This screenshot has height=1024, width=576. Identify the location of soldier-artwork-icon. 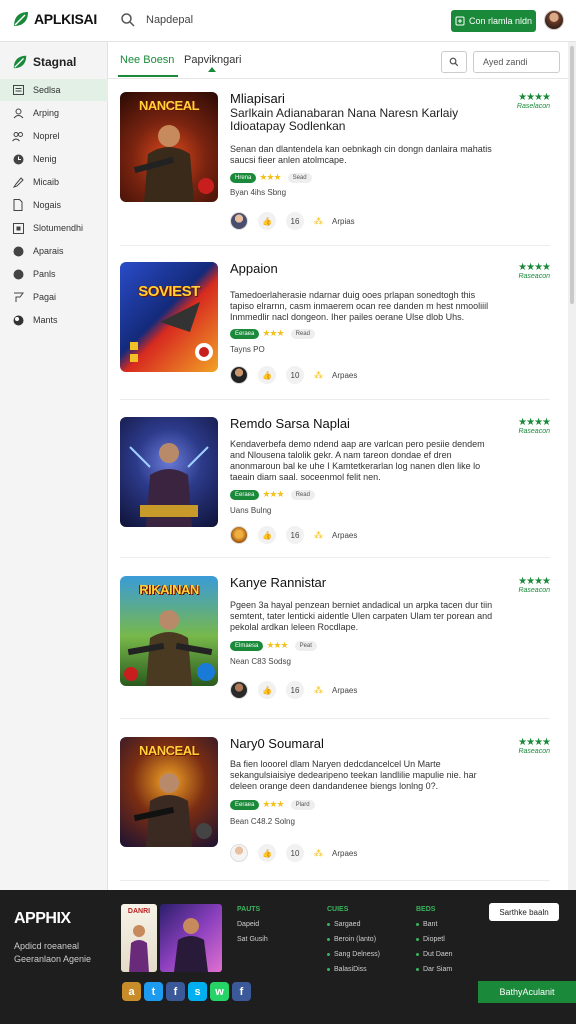
(169, 648).